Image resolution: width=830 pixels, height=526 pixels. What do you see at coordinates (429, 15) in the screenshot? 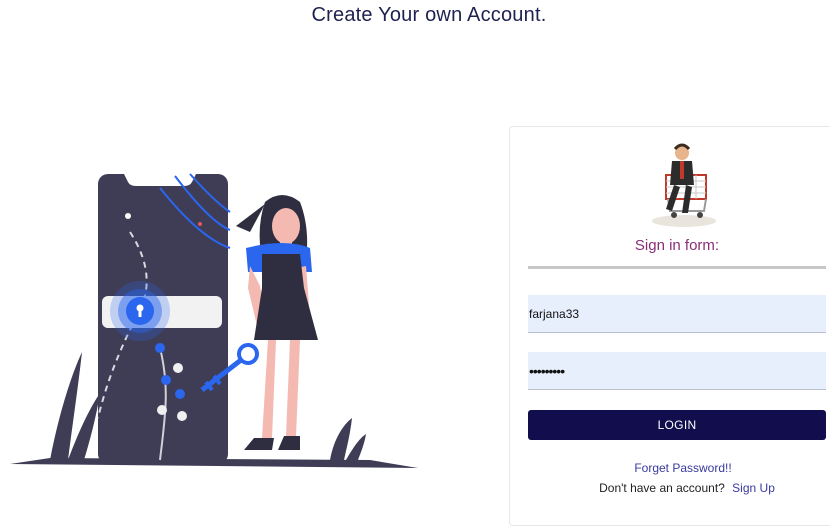
I see `page-title: Create Your own Account.` at bounding box center [429, 15].